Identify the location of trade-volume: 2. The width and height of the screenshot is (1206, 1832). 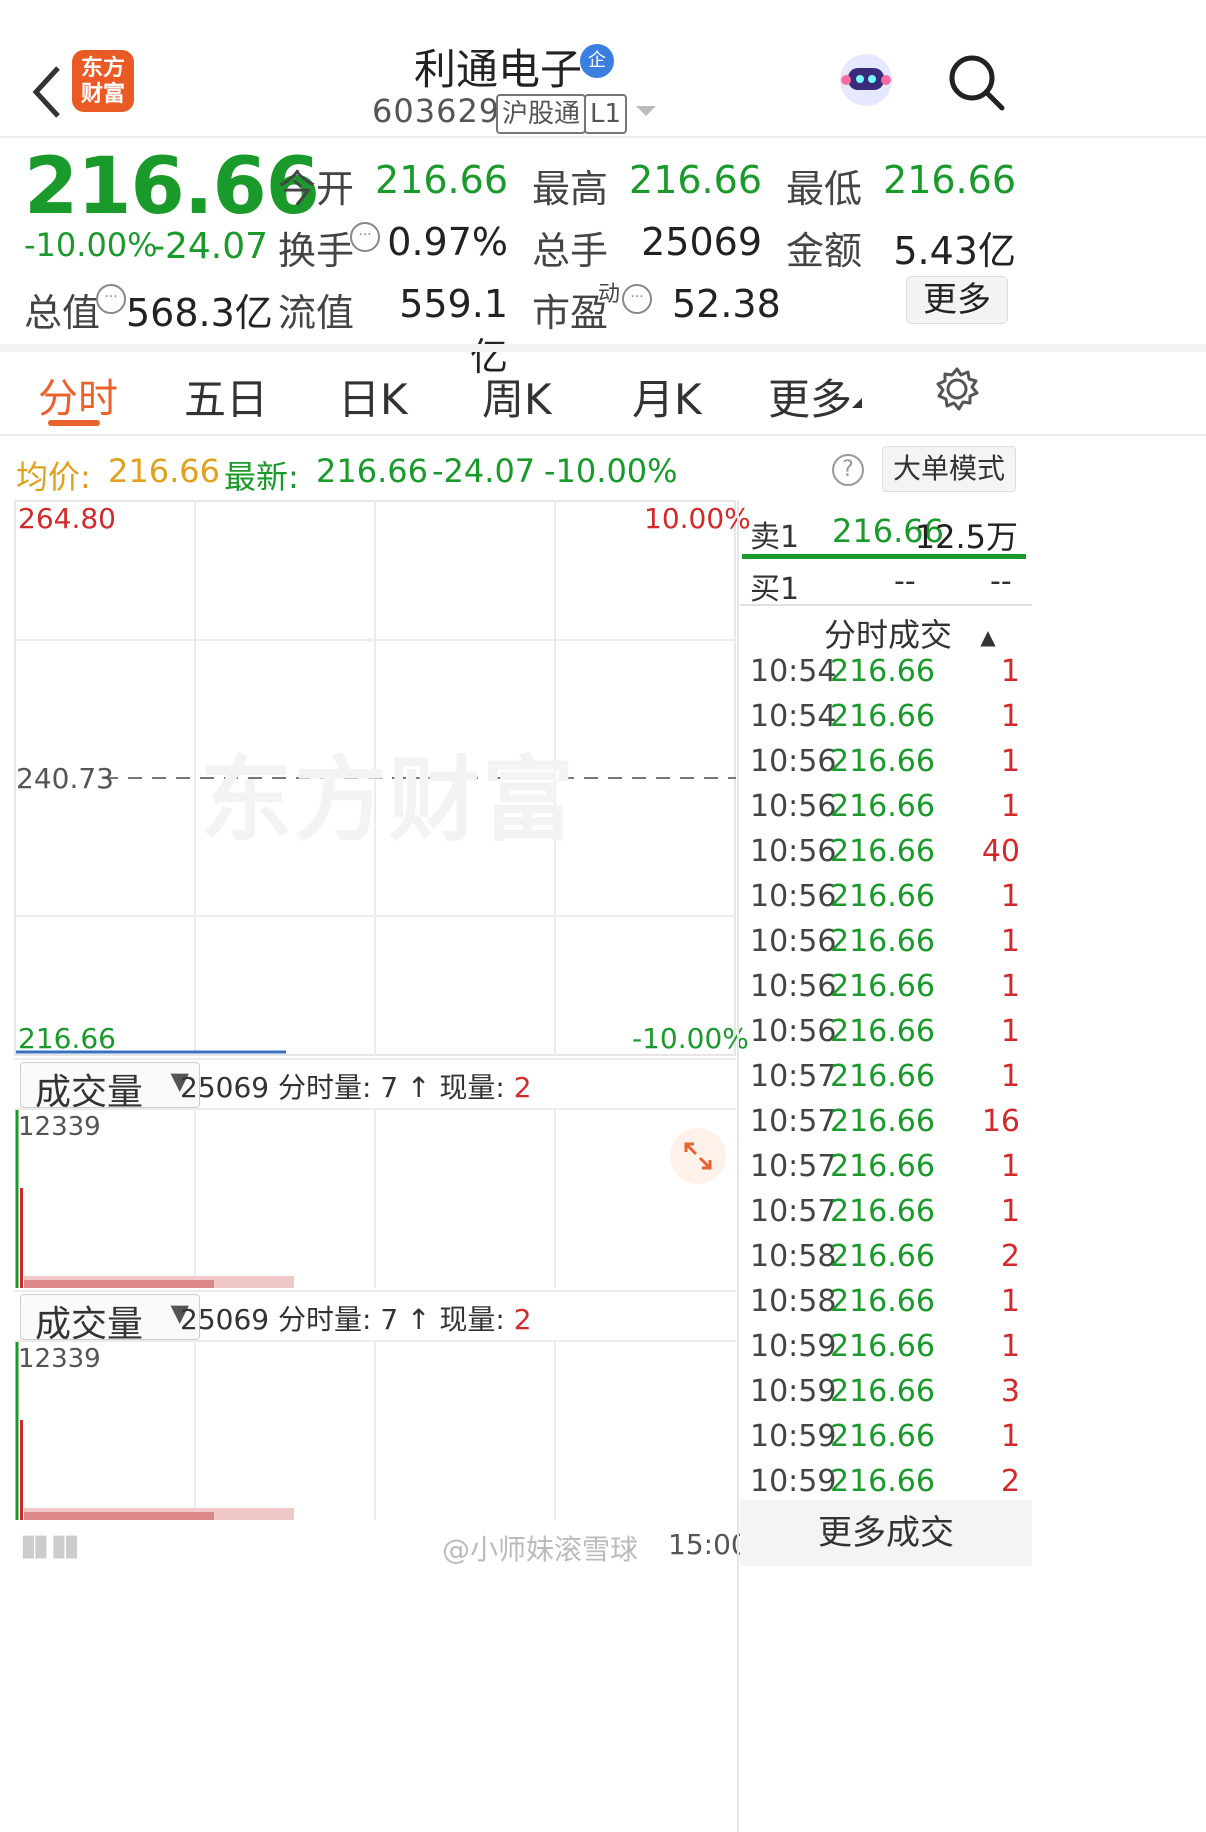
(1010, 1256).